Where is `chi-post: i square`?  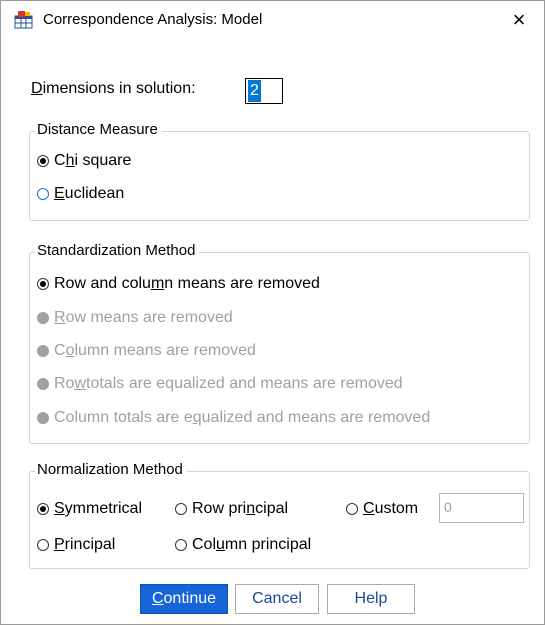 chi-post: i square is located at coordinates (103, 160).